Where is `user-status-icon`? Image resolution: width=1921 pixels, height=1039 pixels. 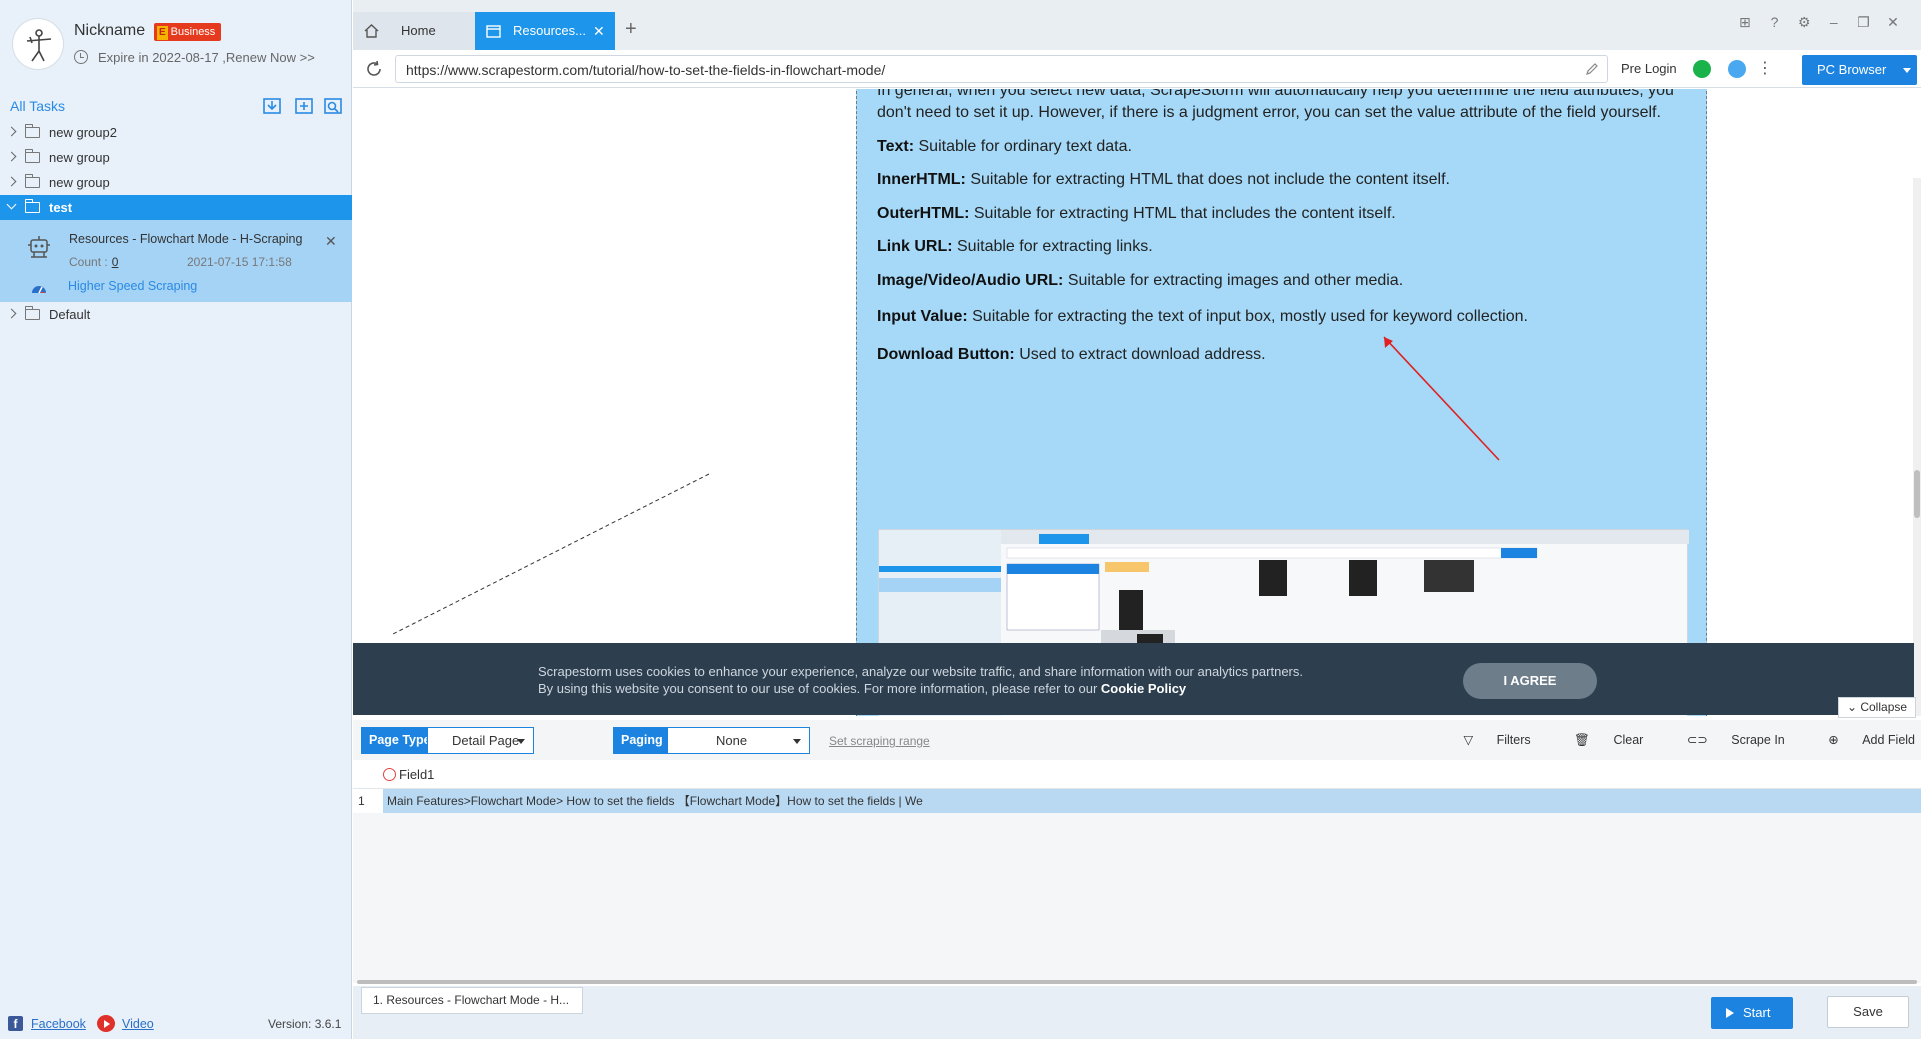 user-status-icon is located at coordinates (1737, 69).